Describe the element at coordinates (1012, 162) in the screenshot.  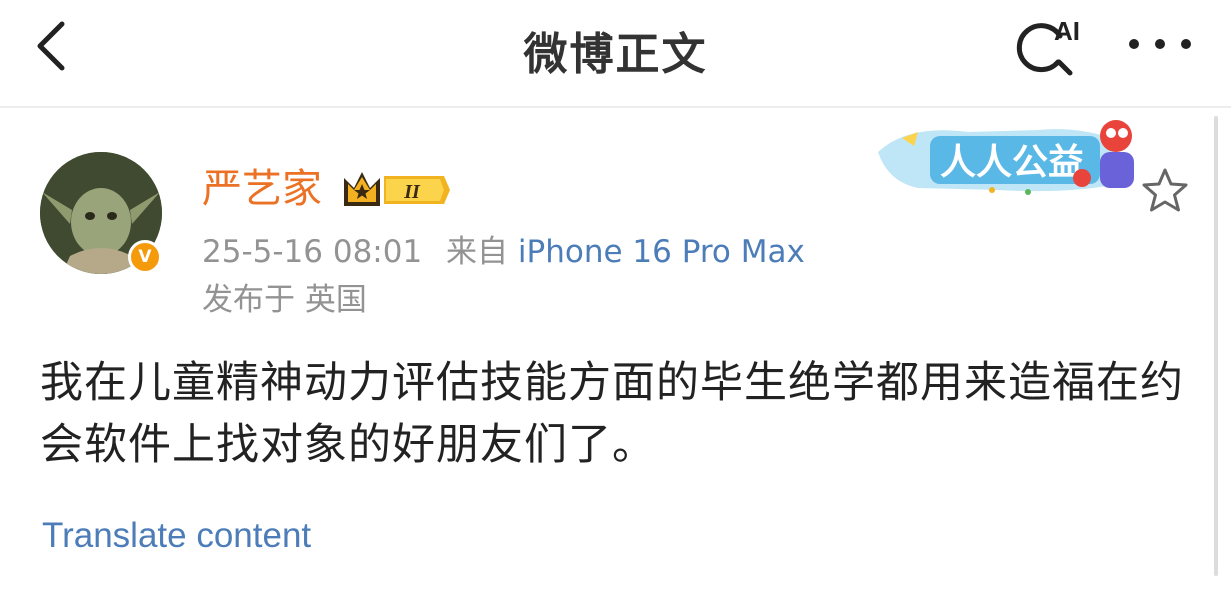
I see `banner-text: 人人公益` at that location.